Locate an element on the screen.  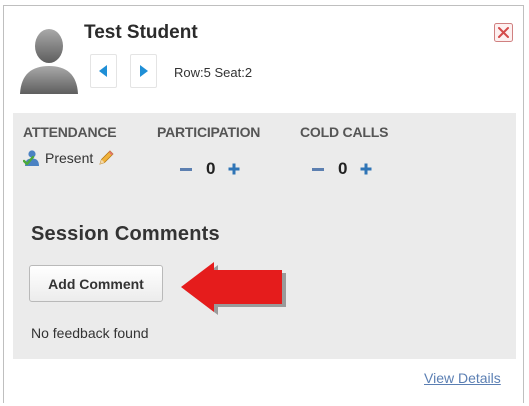
person-check-icon is located at coordinates (31, 158).